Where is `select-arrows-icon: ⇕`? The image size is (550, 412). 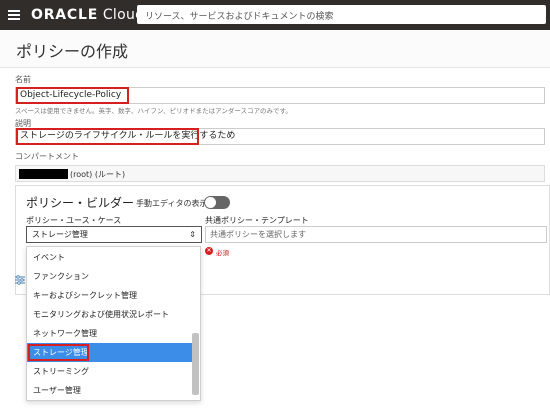
select-arrows-icon: ⇕ is located at coordinates (192, 234).